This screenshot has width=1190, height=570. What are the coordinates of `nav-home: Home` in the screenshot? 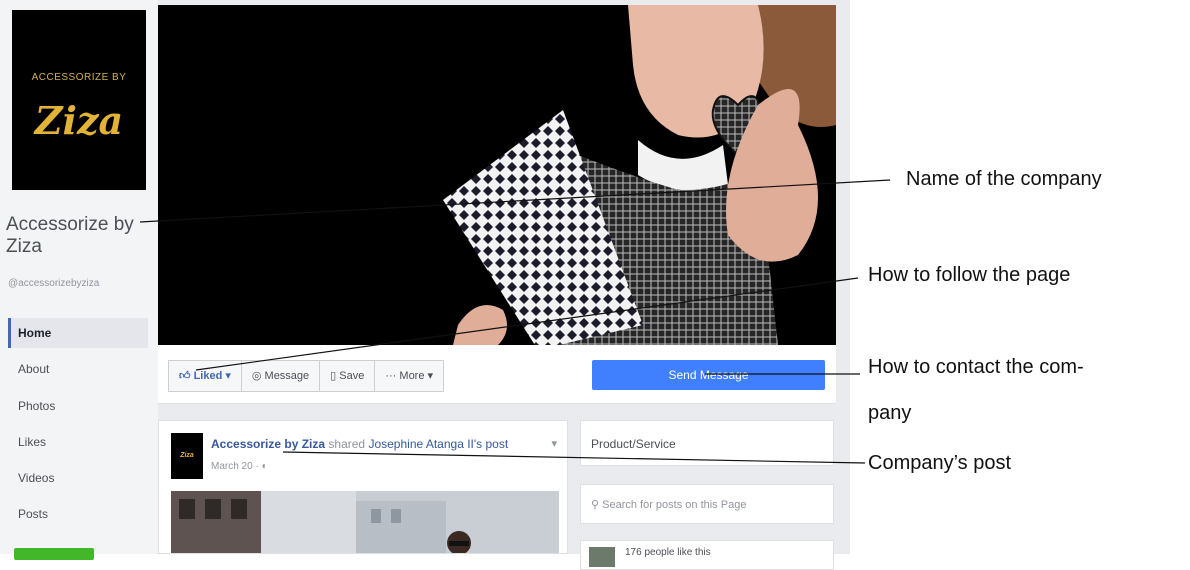 It's located at (78, 333).